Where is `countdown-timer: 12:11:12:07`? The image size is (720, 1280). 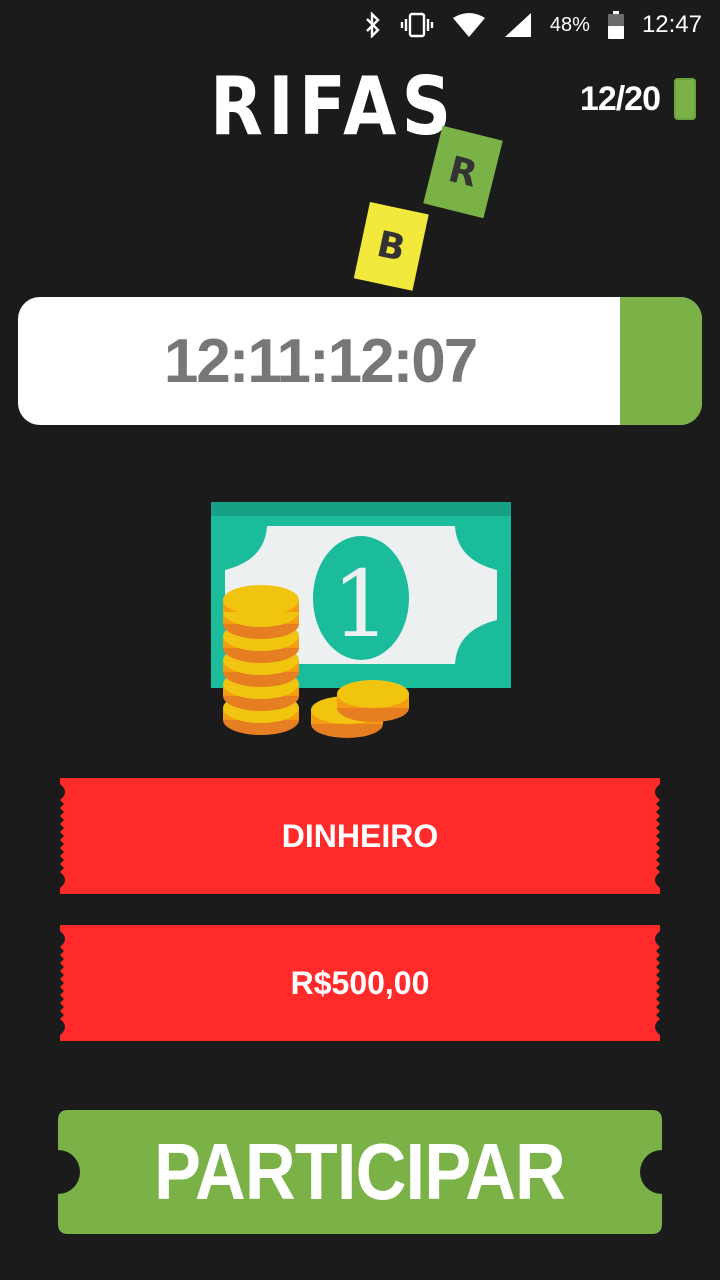
countdown-timer: 12:11:12:07 is located at coordinates (320, 361).